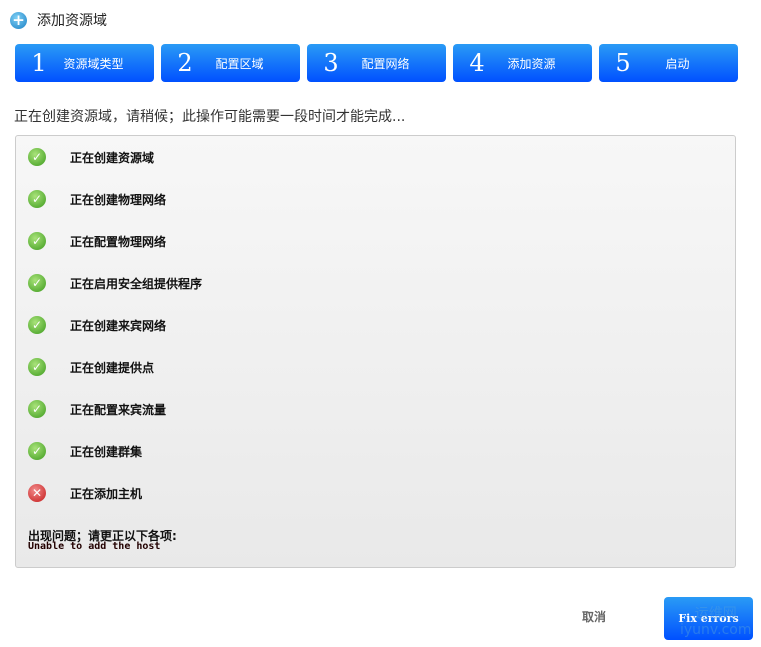 The image size is (761, 647). I want to click on task-label: 正在配置物理网络, so click(118, 241).